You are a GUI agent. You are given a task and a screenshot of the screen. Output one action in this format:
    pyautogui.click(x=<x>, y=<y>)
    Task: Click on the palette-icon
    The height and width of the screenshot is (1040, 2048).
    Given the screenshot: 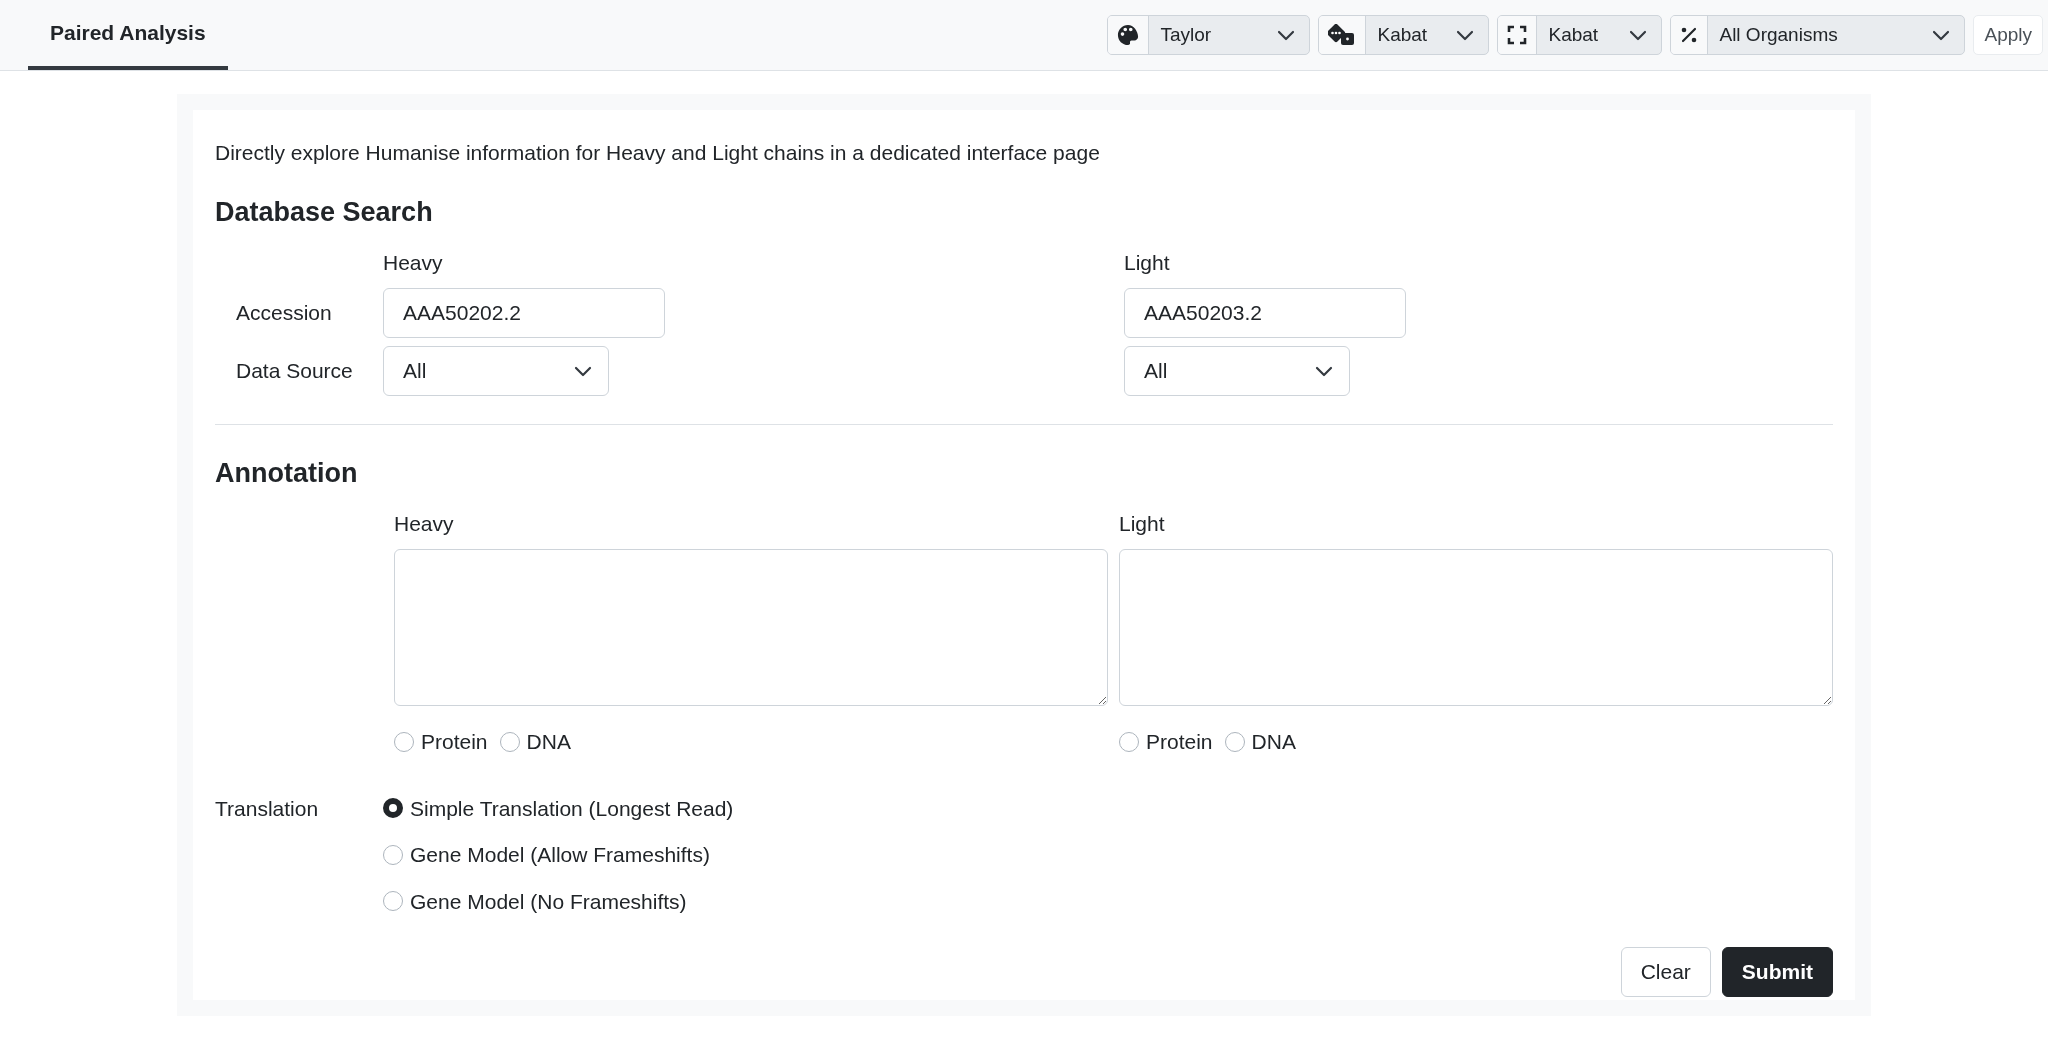 What is the action you would take?
    pyautogui.click(x=1128, y=35)
    